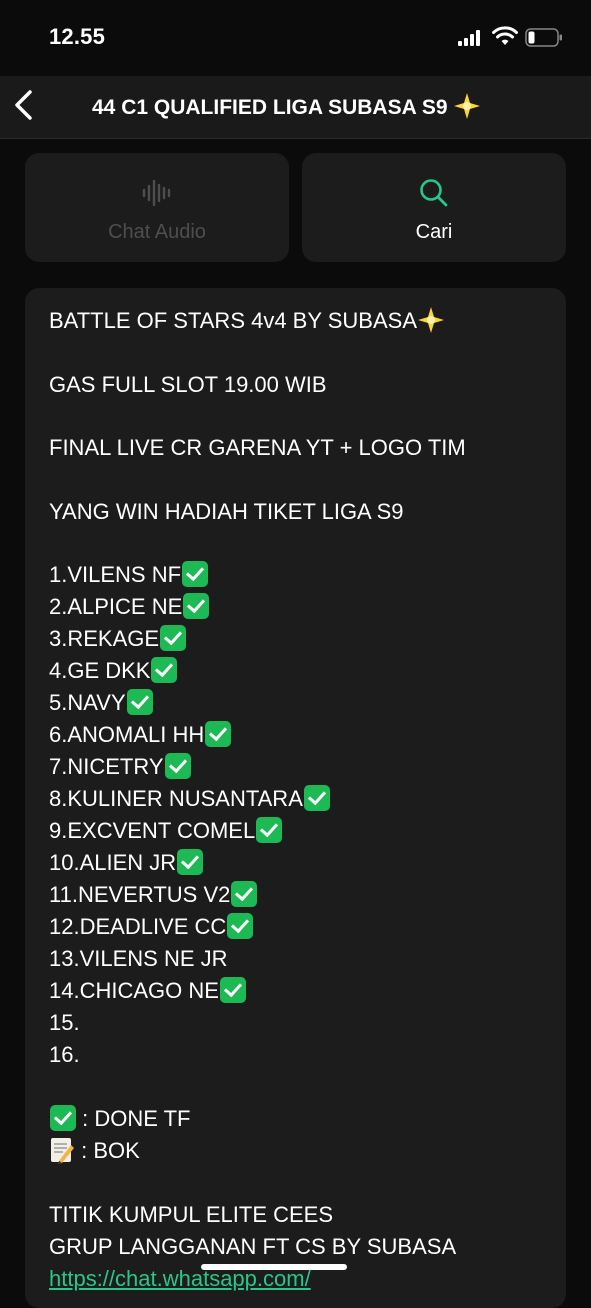 The image size is (591, 1308). Describe the element at coordinates (100, 671) in the screenshot. I see `team-name: 4.GE DKK` at that location.